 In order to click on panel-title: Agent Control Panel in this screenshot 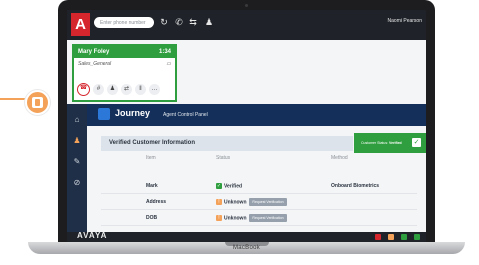, I will do `click(185, 115)`.